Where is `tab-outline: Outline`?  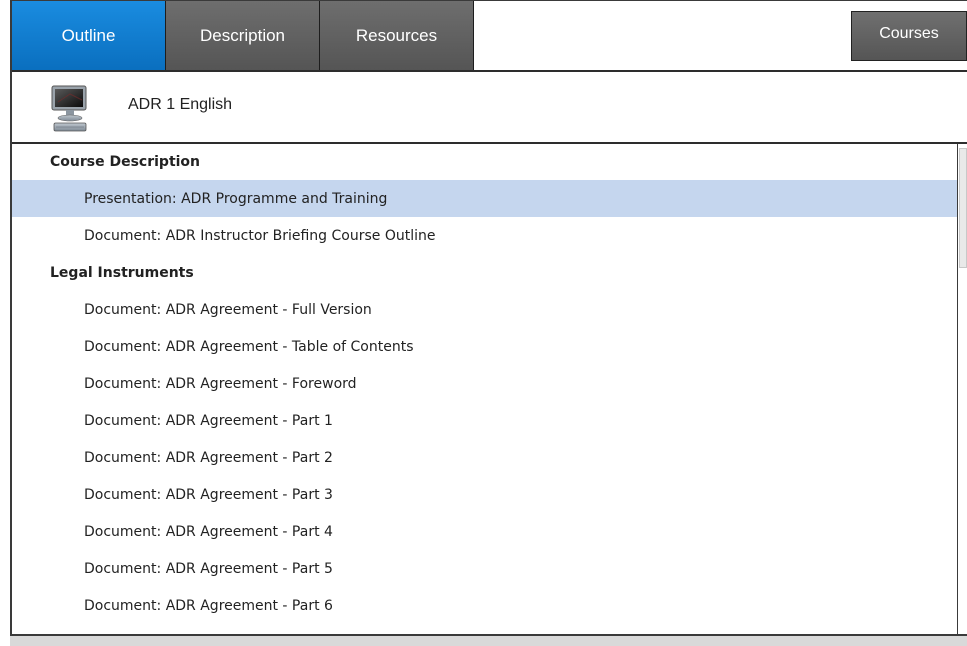 tab-outline: Outline is located at coordinates (89, 35).